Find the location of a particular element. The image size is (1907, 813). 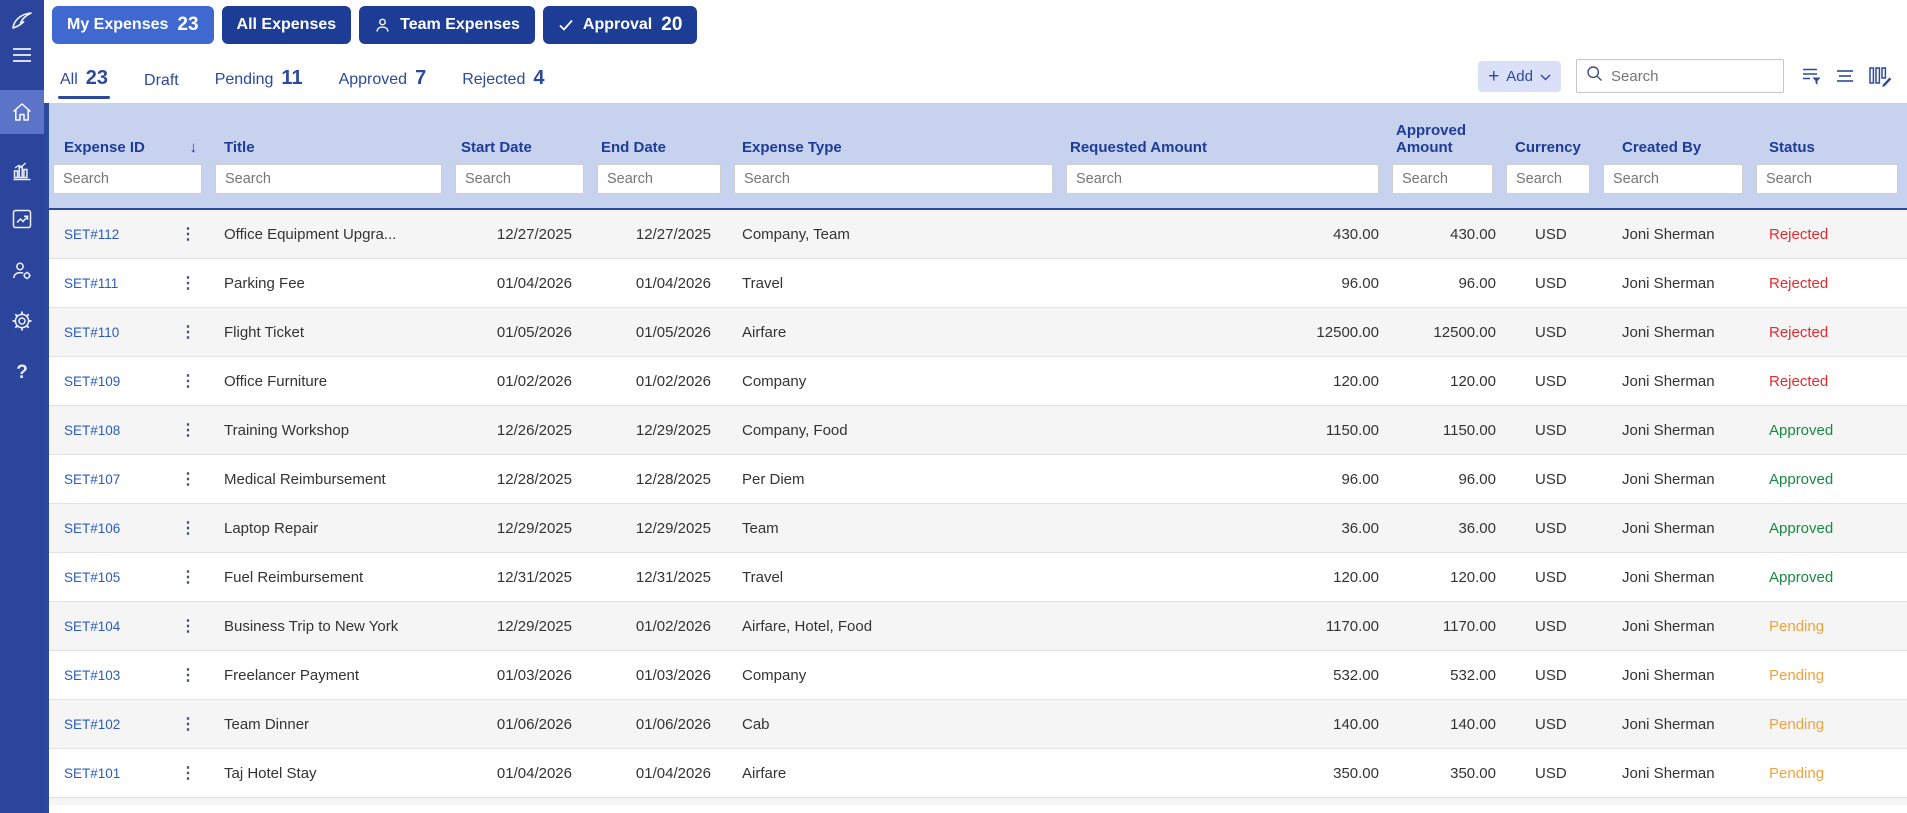

column-search-requested-amount is located at coordinates (1222, 179).